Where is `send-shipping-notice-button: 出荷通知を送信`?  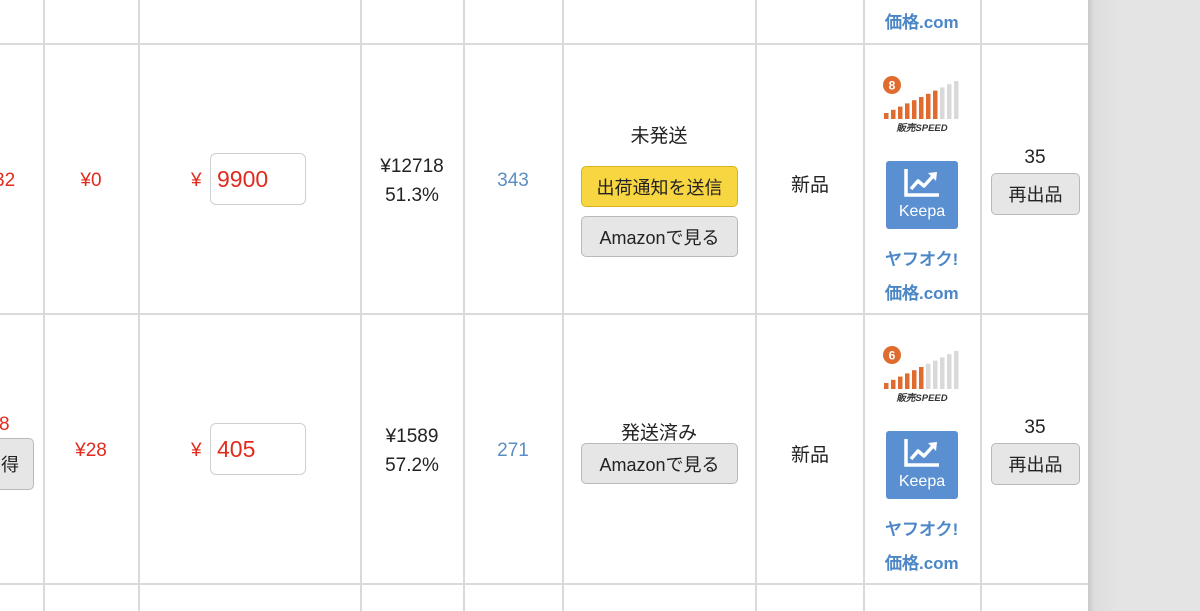 send-shipping-notice-button: 出荷通知を送信 is located at coordinates (659, 186).